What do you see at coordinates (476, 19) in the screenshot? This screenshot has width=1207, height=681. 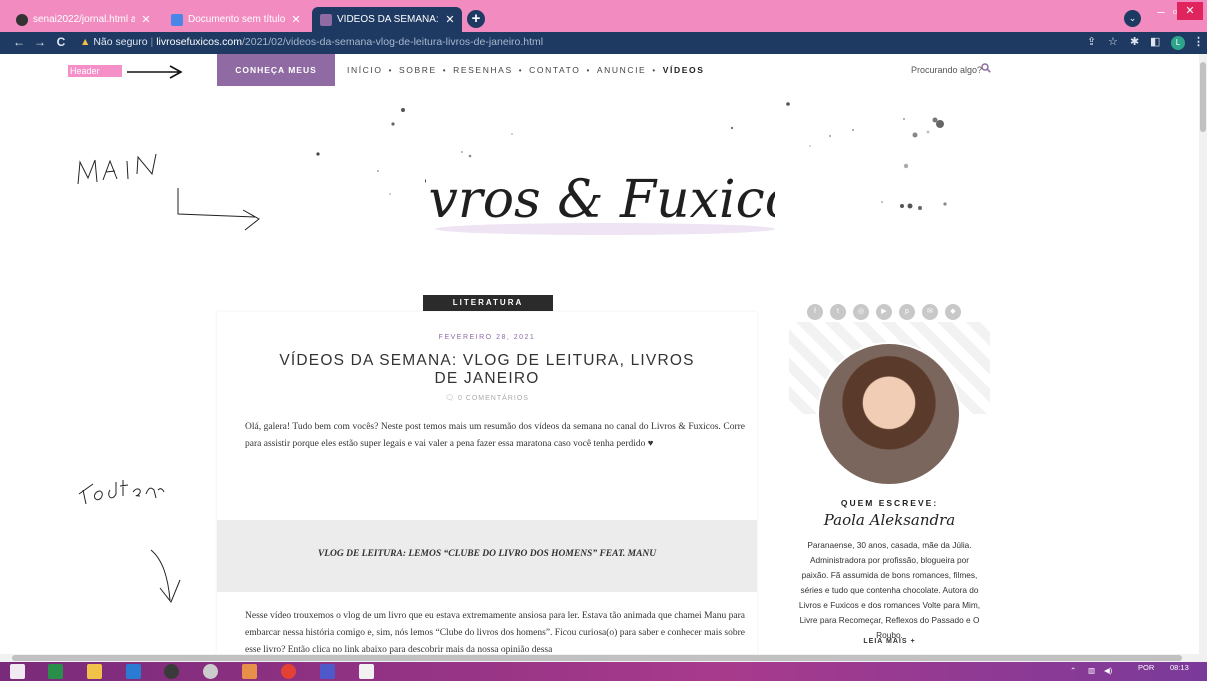 I see `new-tab-button: +` at bounding box center [476, 19].